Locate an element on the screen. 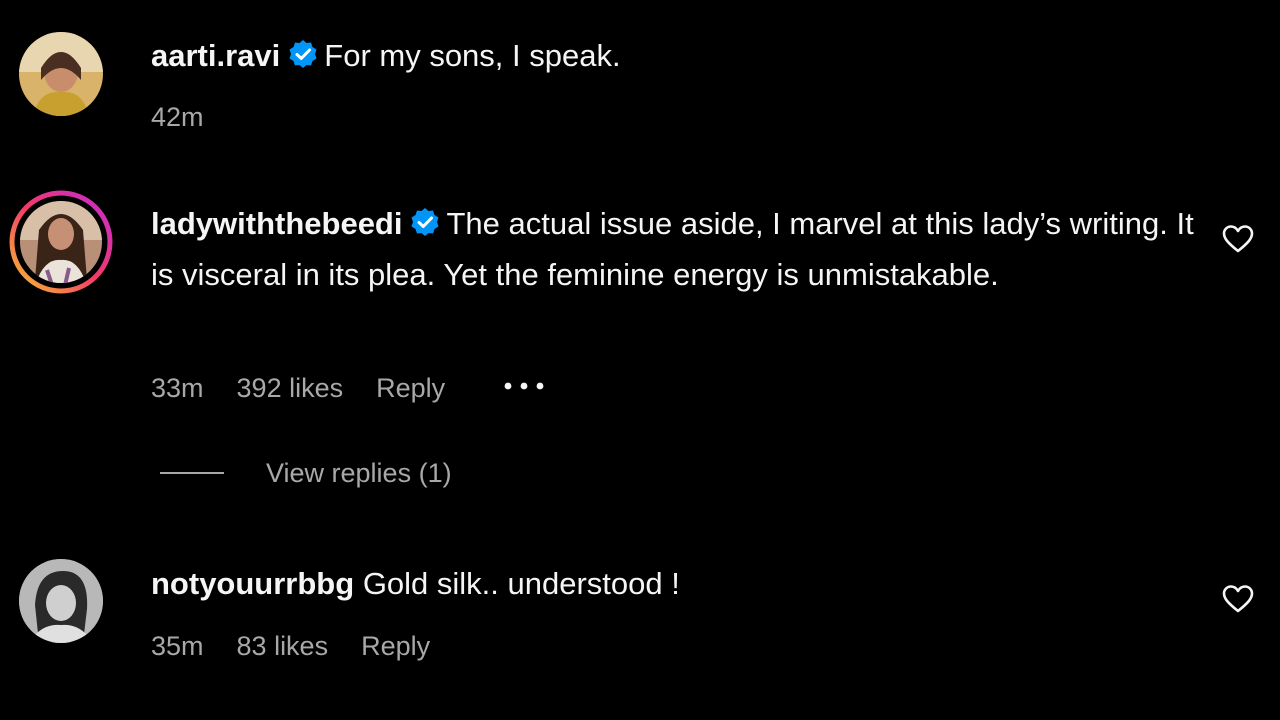 The image size is (1280, 720). timestamp: 42m is located at coordinates (177, 117).